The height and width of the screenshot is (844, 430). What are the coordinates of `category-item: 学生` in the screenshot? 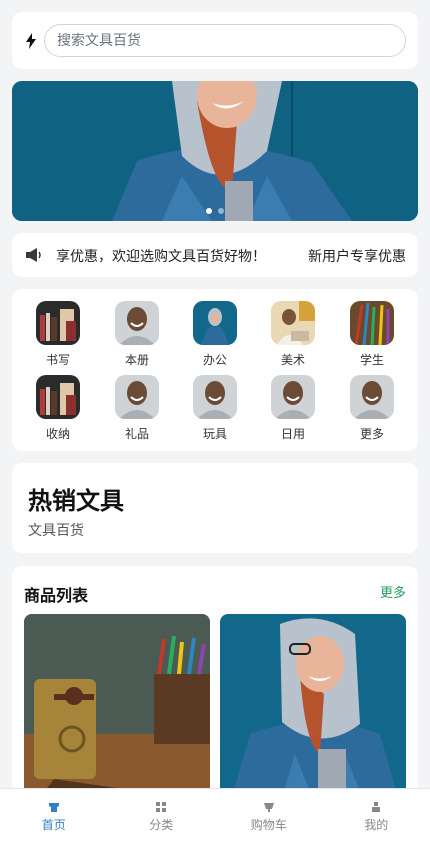 It's located at (372, 334).